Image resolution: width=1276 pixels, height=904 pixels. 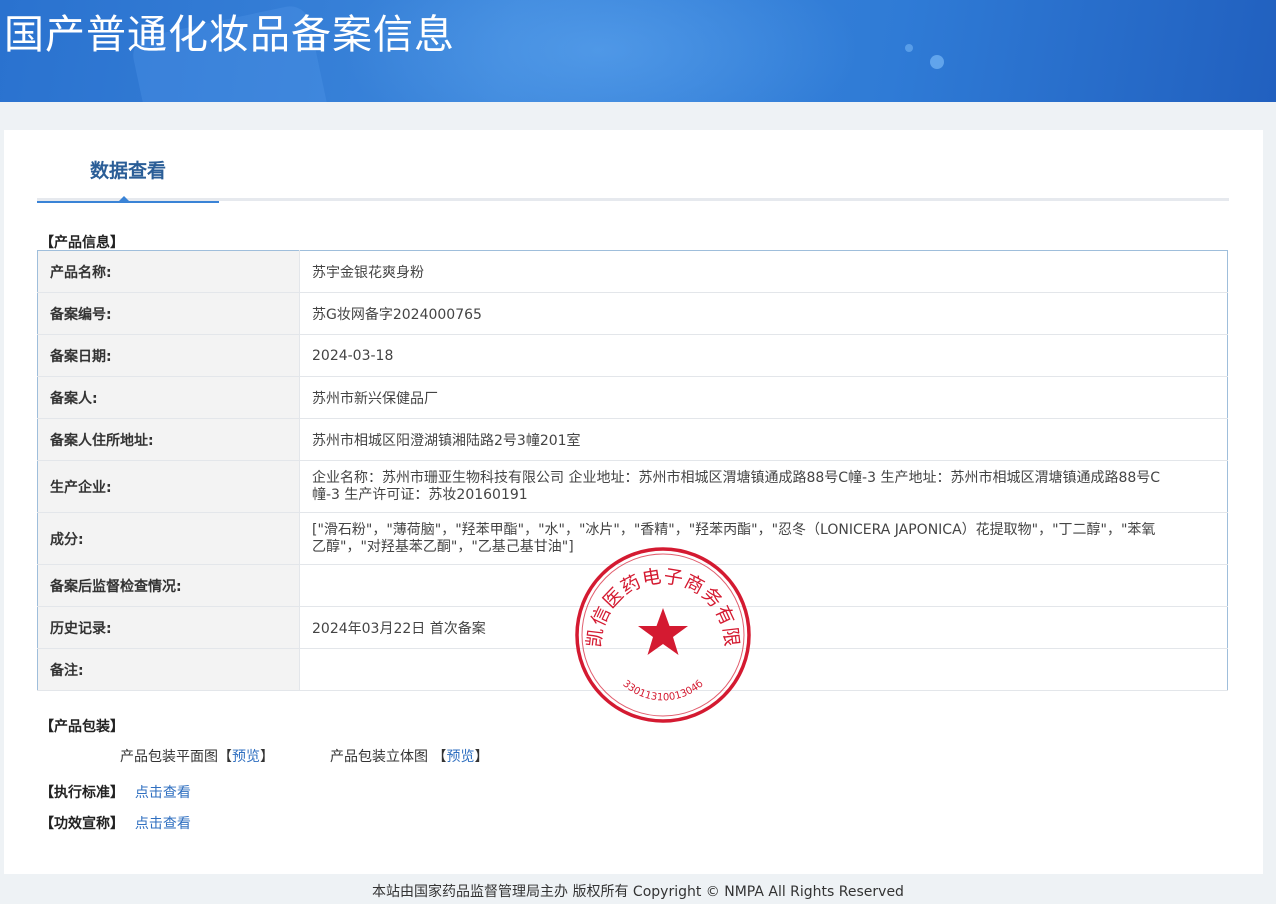 I want to click on row-label: 备案编号:, so click(x=168, y=313).